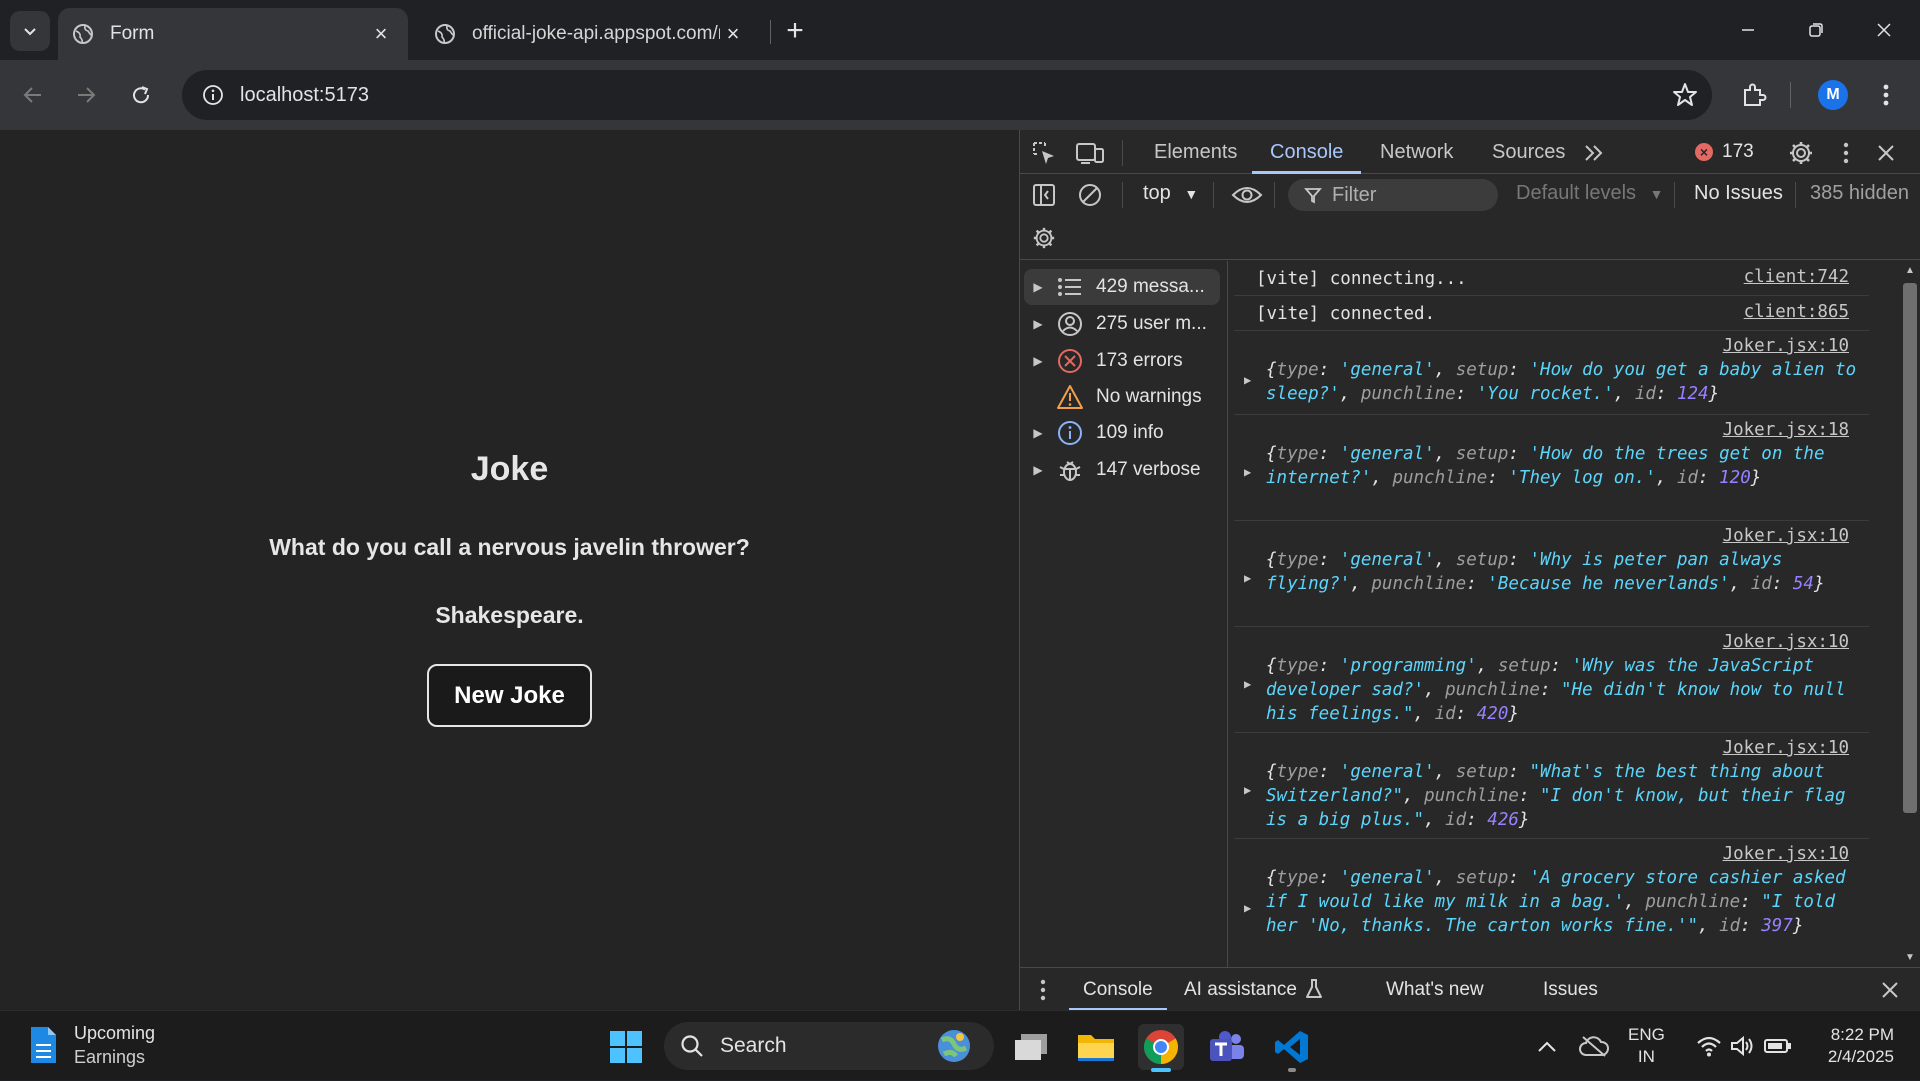 The height and width of the screenshot is (1081, 1920). I want to click on teams-taskbar-button, so click(1227, 1047).